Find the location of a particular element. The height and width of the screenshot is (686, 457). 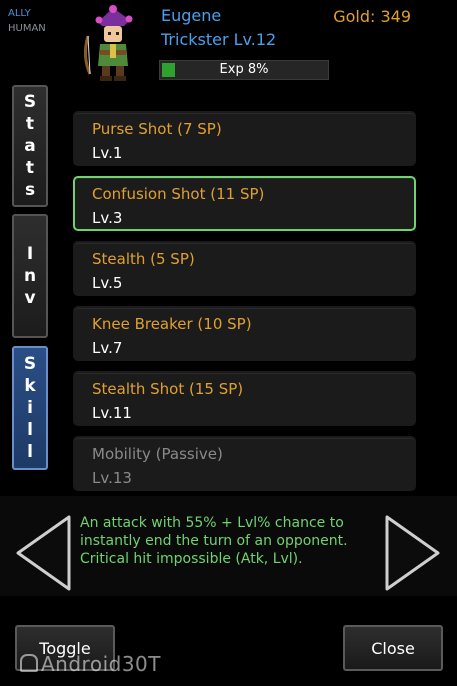

skill-level: Lv.3 is located at coordinates (107, 218).